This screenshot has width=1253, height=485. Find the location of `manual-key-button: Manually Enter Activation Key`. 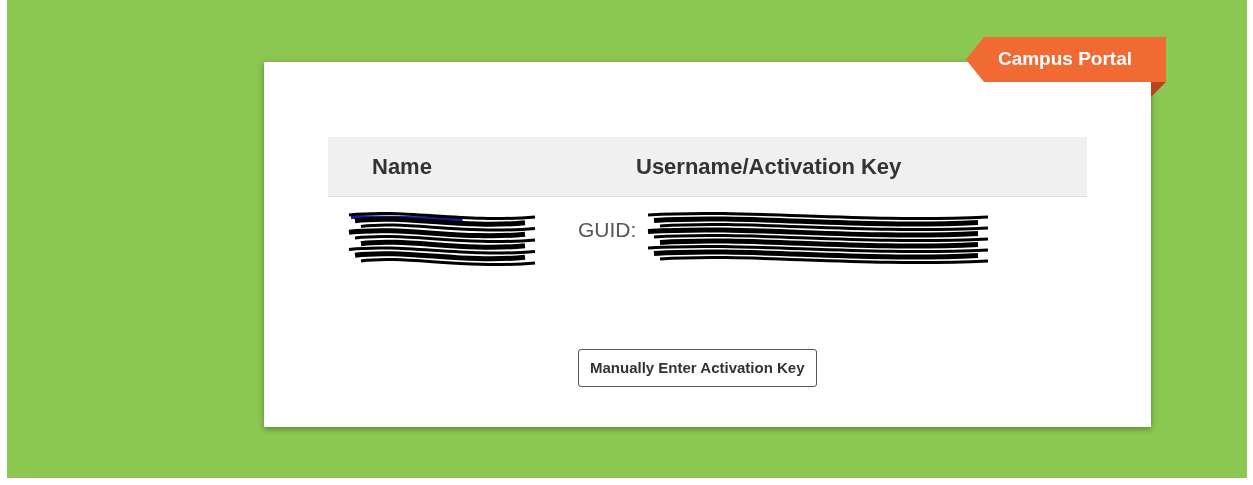

manual-key-button: Manually Enter Activation Key is located at coordinates (697, 368).